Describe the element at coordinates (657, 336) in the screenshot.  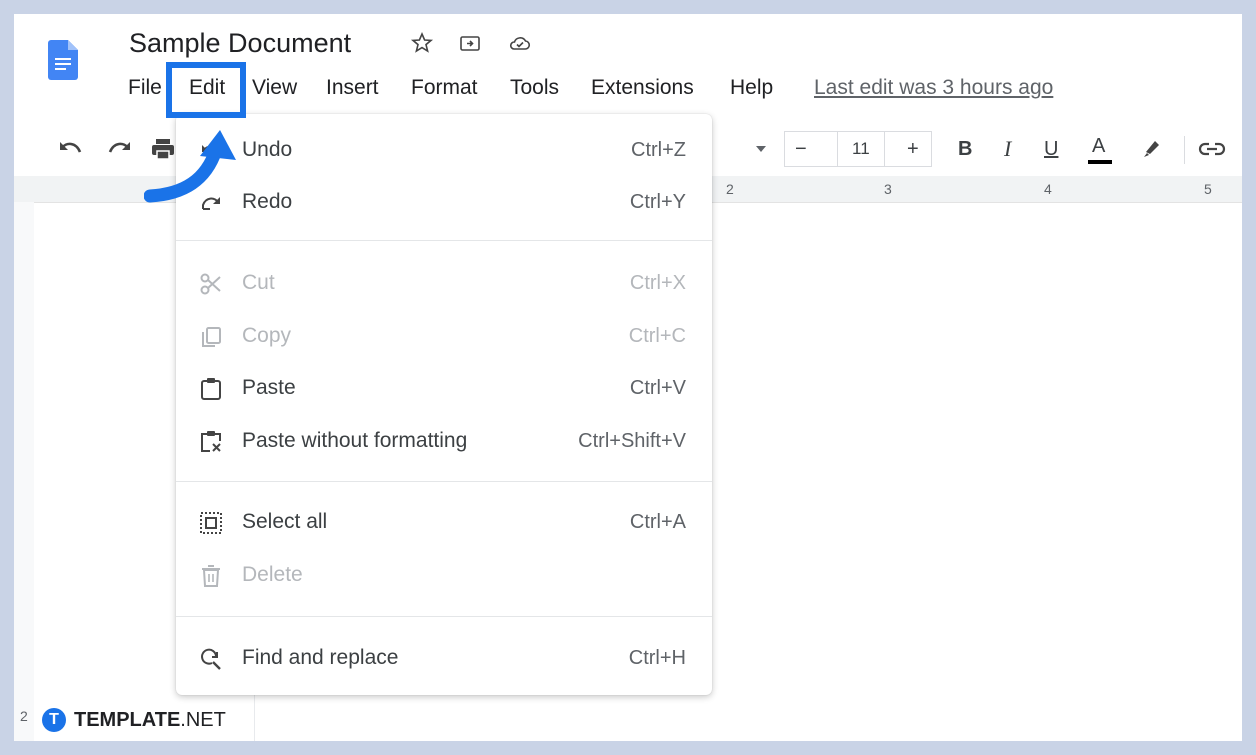
I see `menu-item-shortcut: Ctrl+C` at that location.